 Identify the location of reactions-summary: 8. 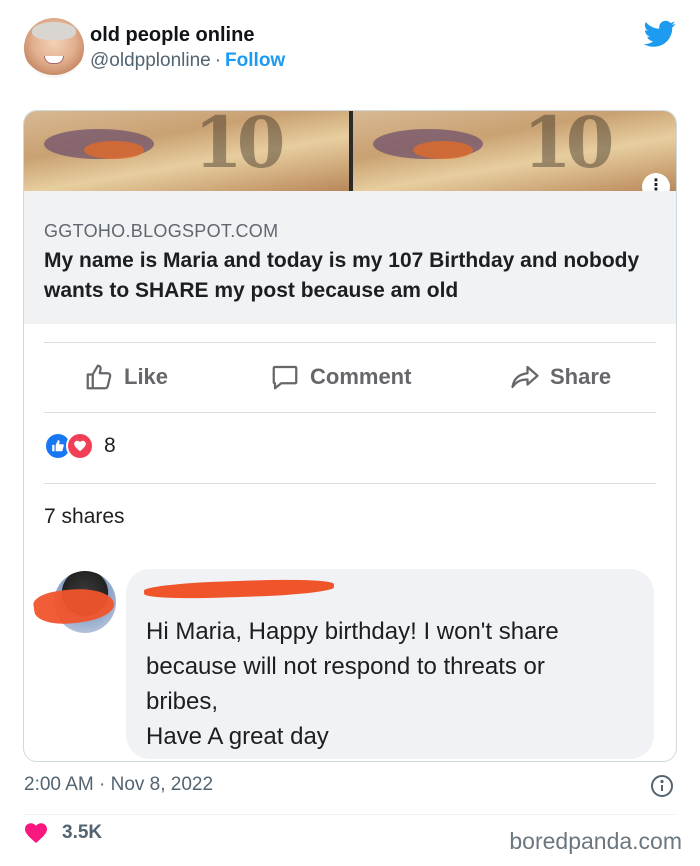
(80, 446).